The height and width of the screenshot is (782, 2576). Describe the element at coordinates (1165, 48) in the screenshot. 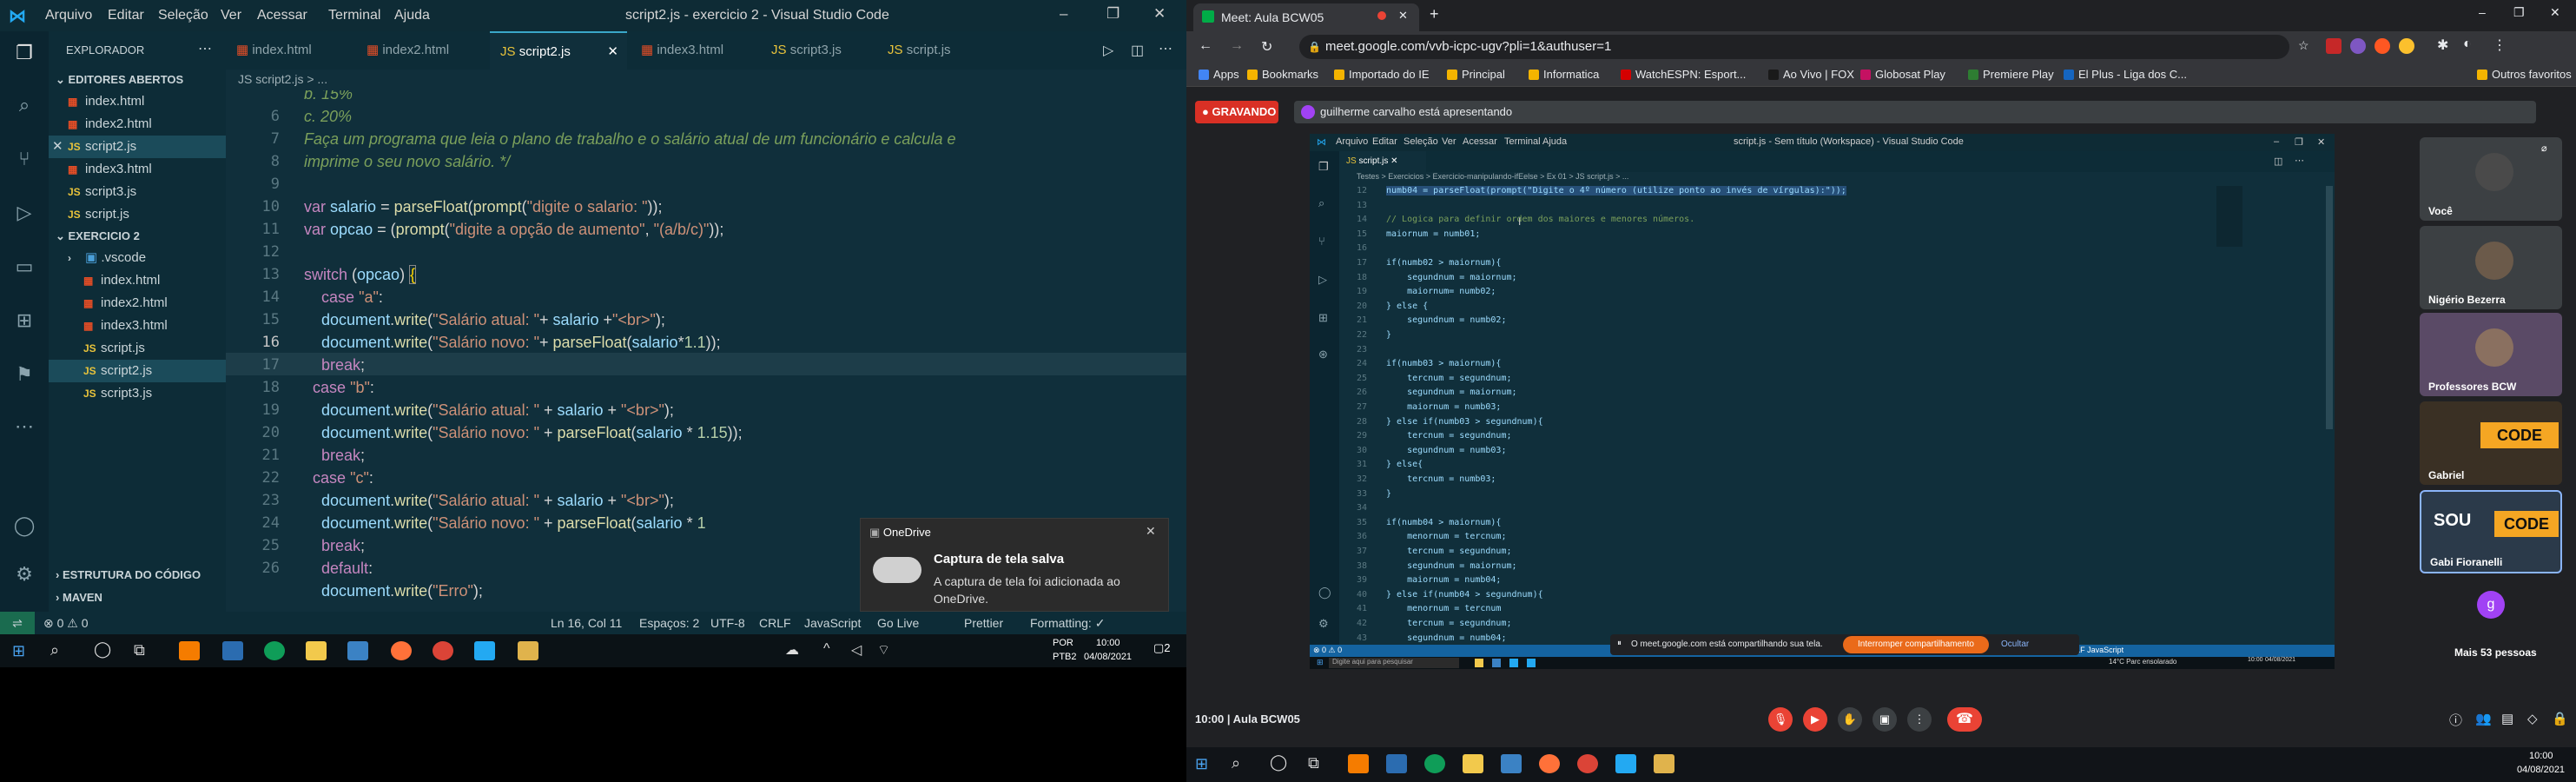

I see `editor-more-icon: ⋯` at that location.